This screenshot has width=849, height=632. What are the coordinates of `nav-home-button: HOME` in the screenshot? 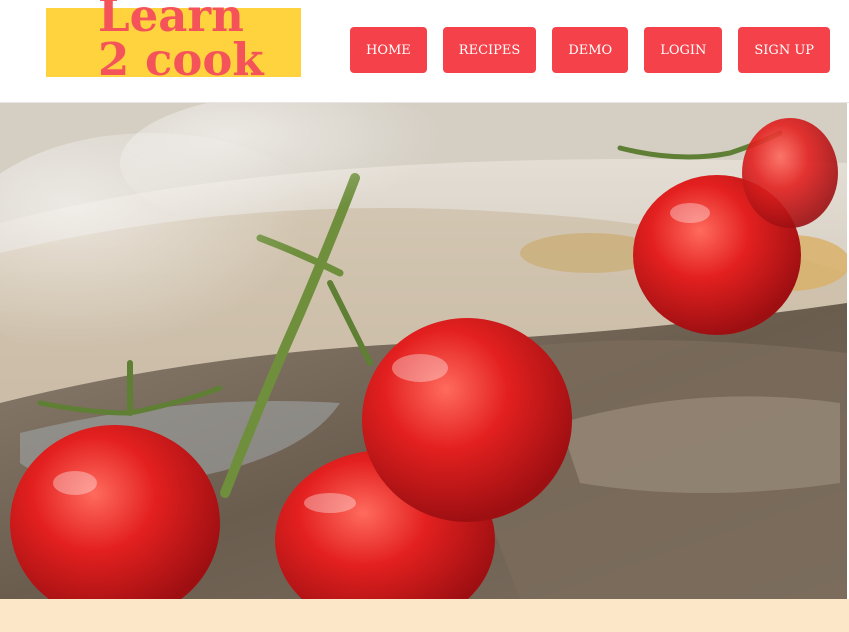 It's located at (388, 50).